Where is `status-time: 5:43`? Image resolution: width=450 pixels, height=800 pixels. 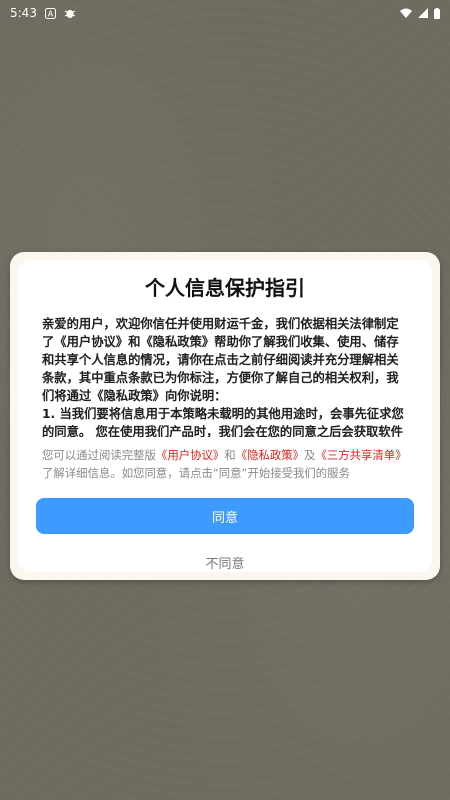
status-time: 5:43 is located at coordinates (23, 13).